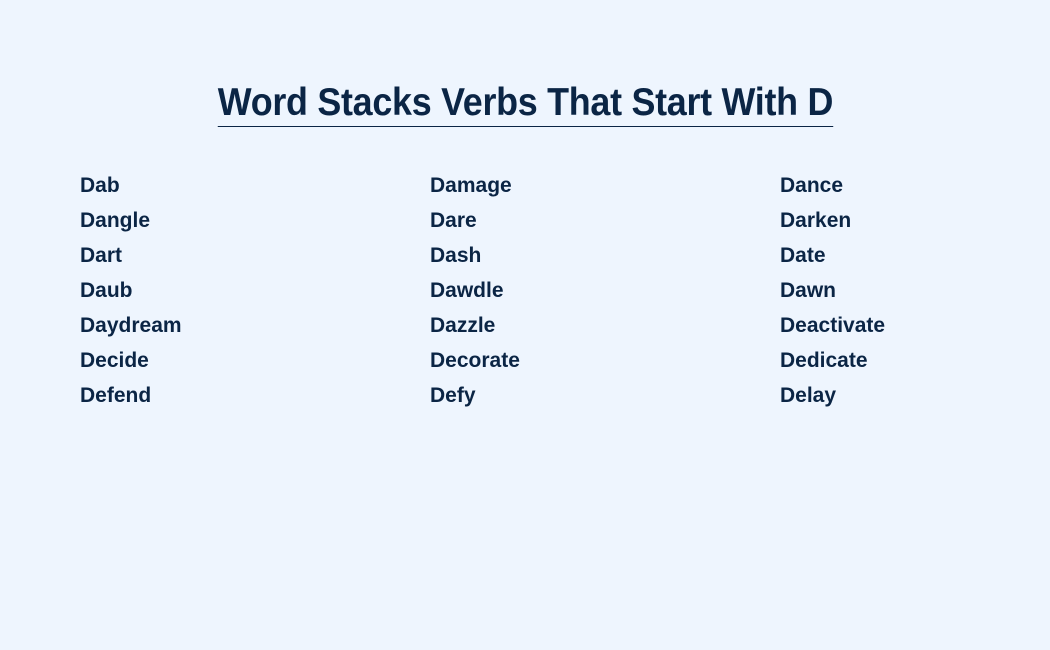  I want to click on word-item: Date, so click(803, 255).